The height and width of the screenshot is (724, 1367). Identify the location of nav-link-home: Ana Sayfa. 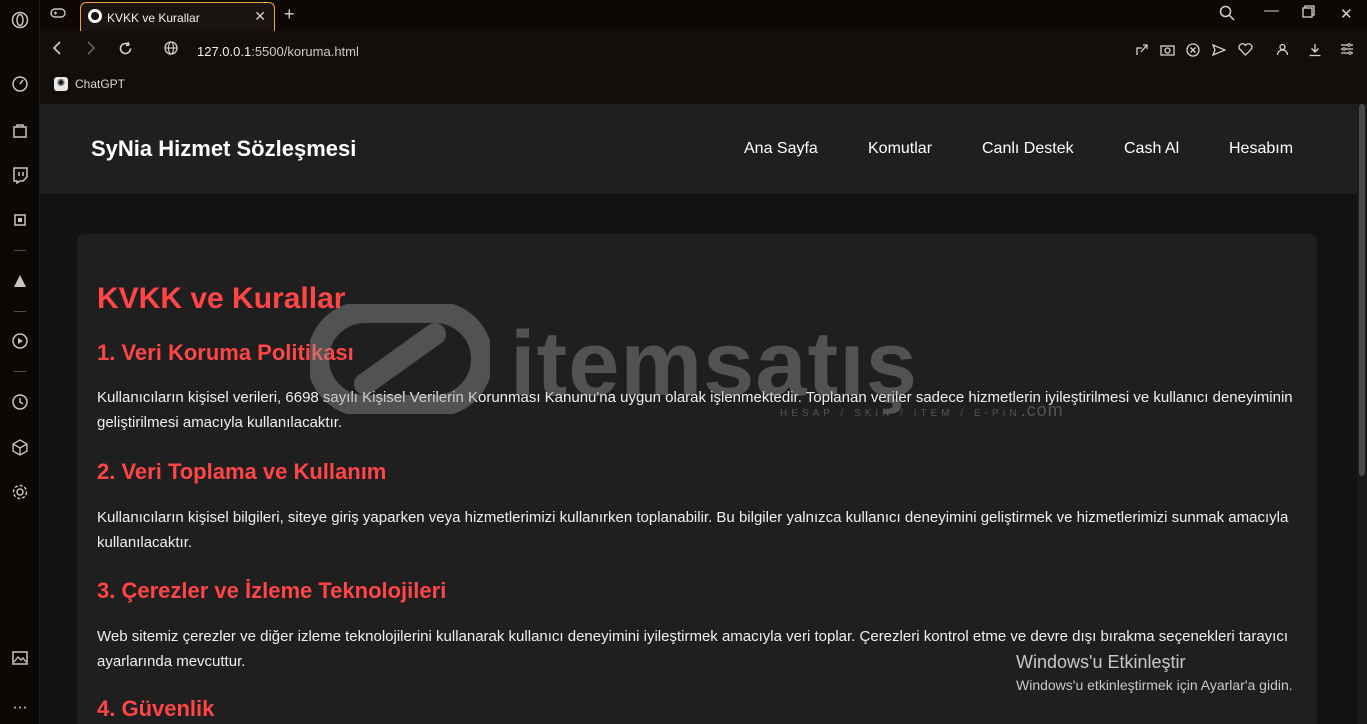
(781, 149).